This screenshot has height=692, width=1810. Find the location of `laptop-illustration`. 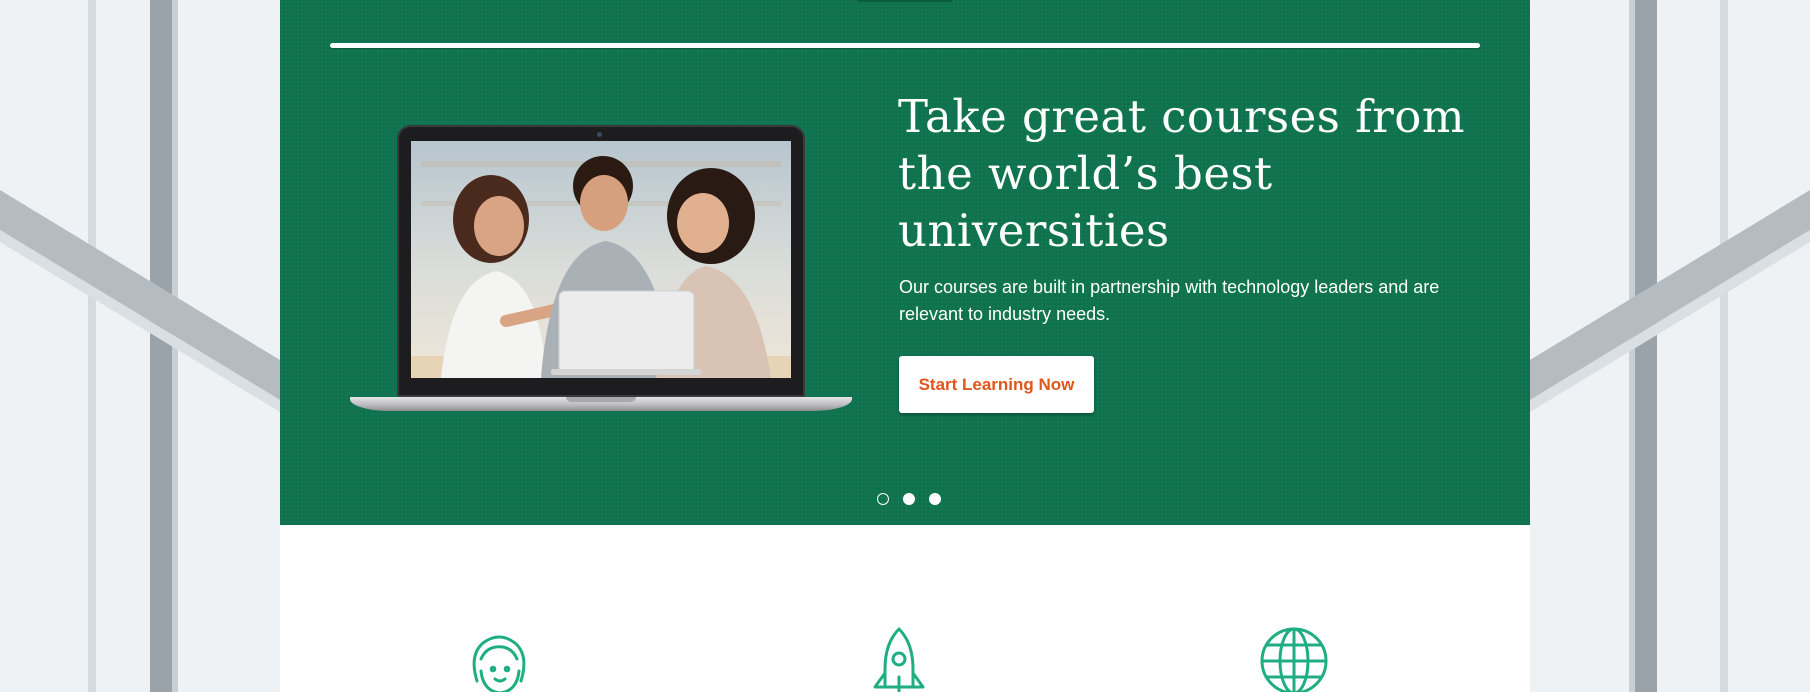

laptop-illustration is located at coordinates (601, 270).